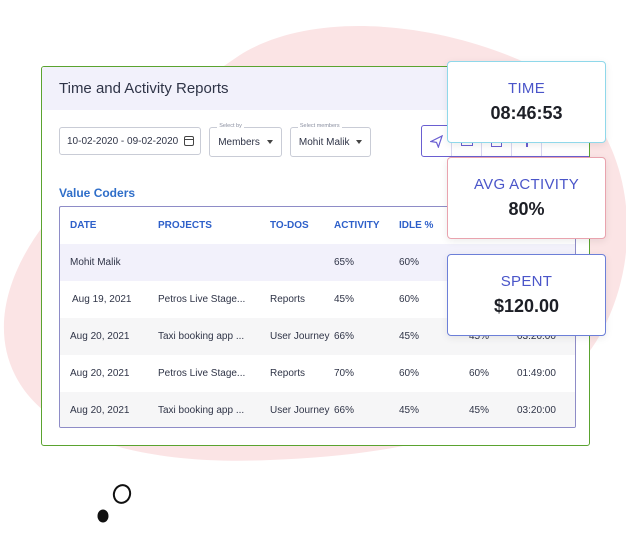  Describe the element at coordinates (289, 225) in the screenshot. I see `column-header-todos: TO-DOS` at that location.